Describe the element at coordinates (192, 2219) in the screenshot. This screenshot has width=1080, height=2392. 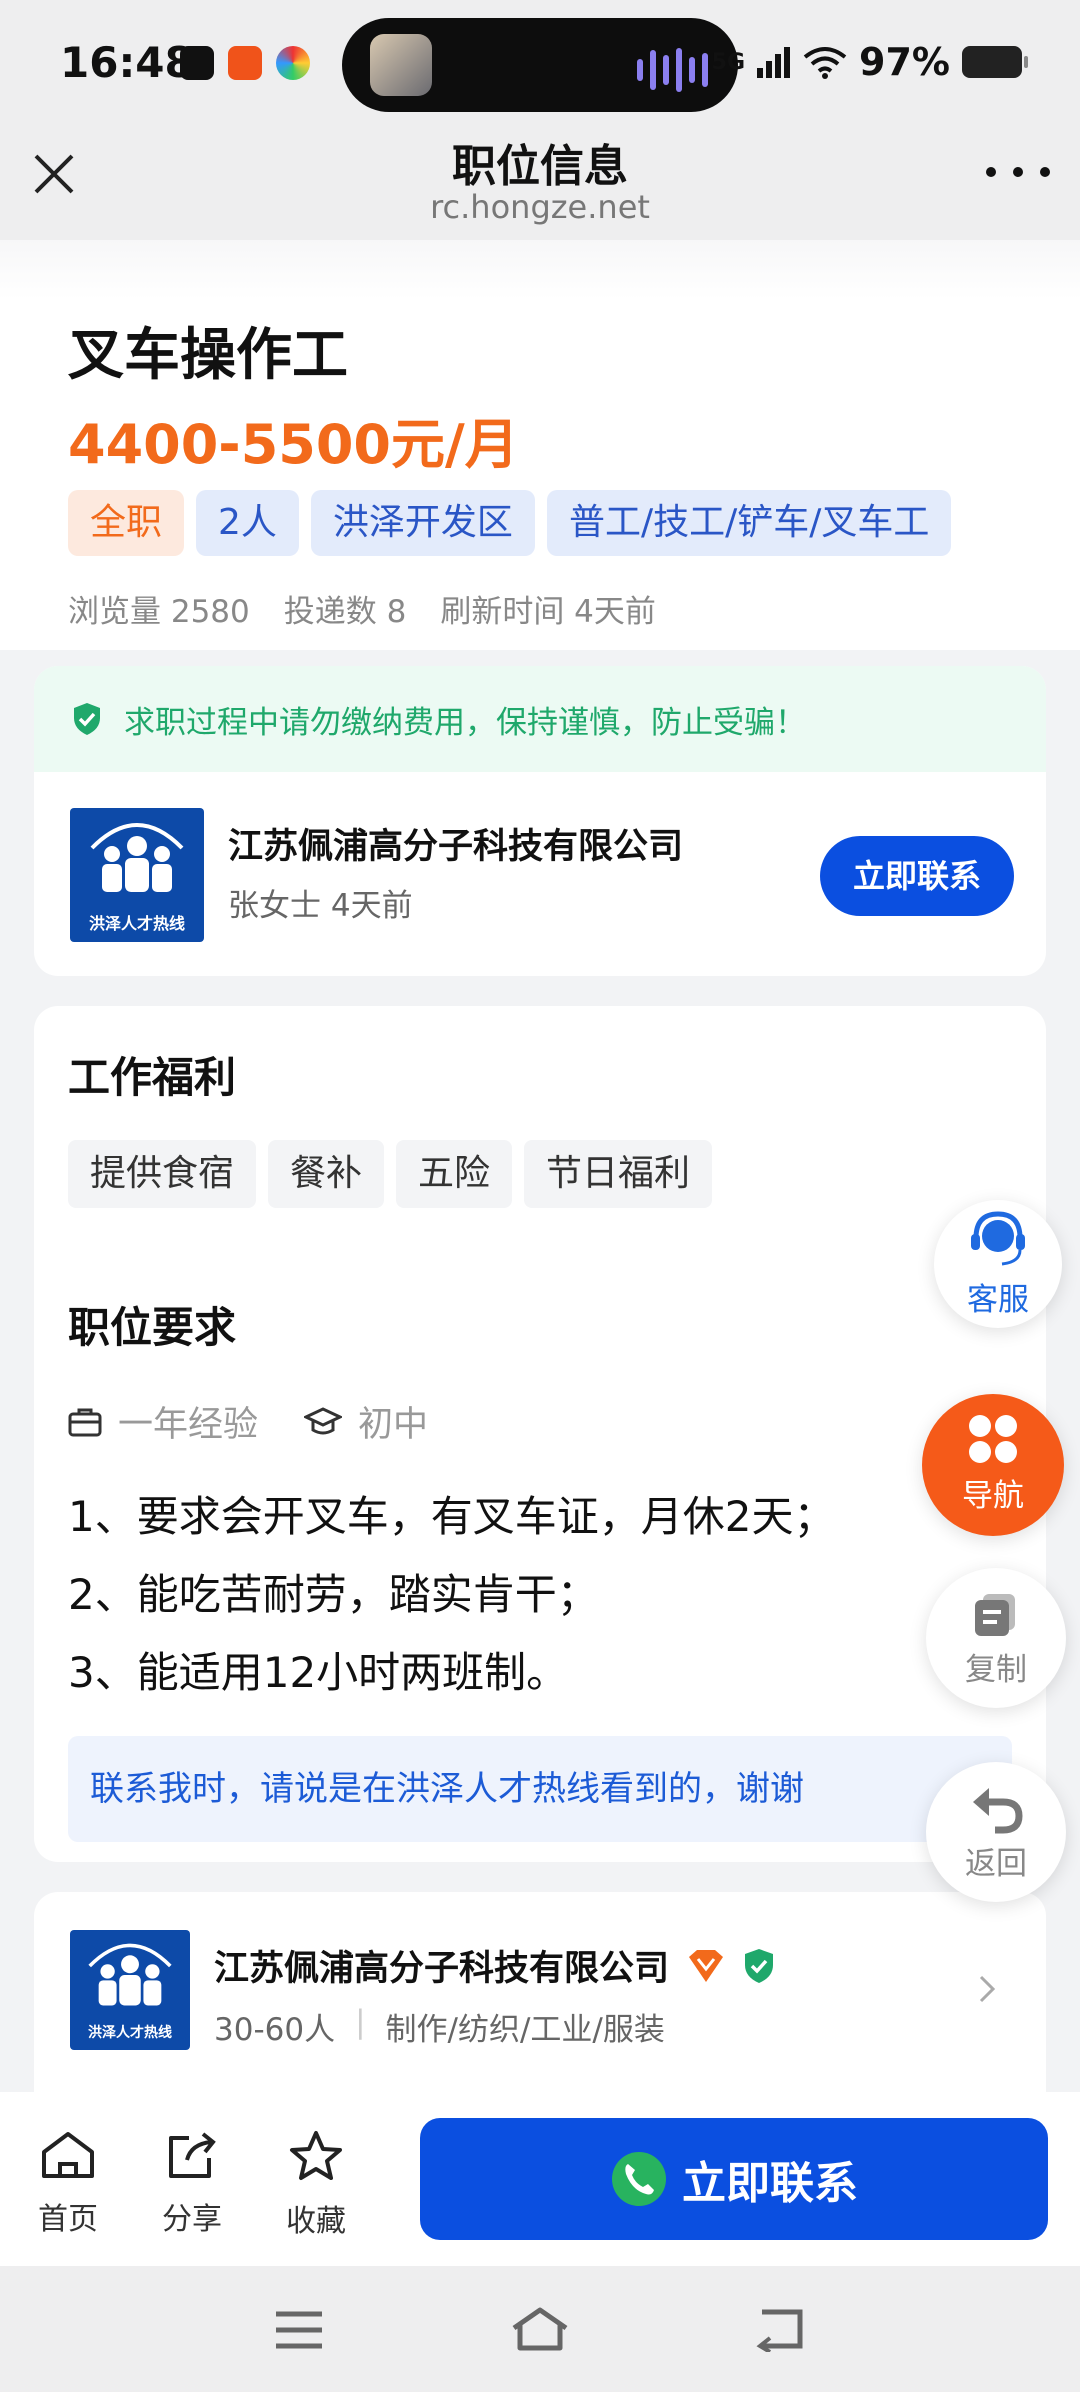
I see `share-label: 分享` at that location.